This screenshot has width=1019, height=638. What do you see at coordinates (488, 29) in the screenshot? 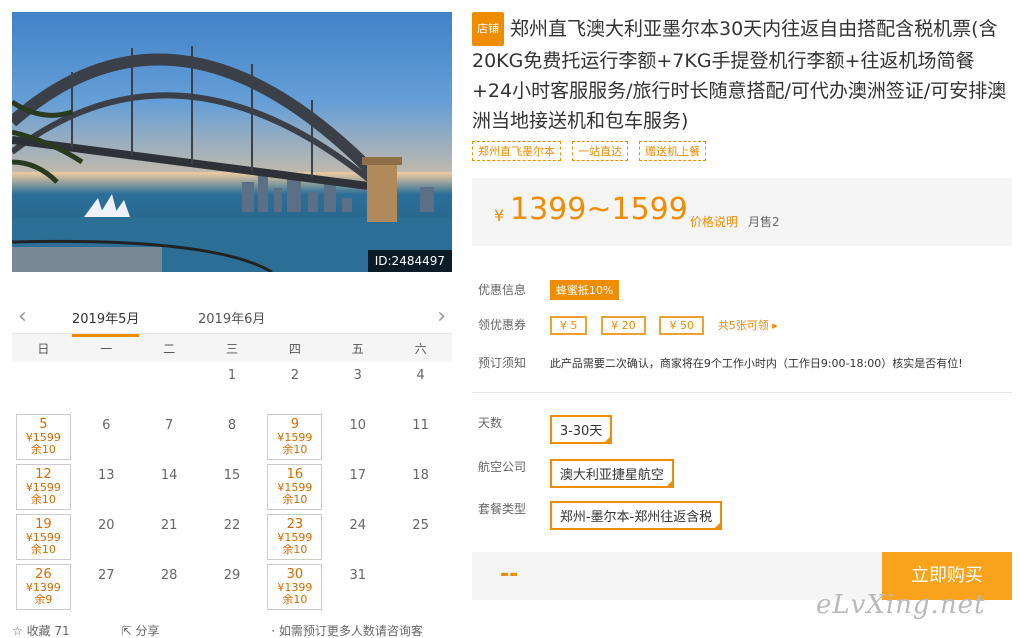
I see `shop-badge: 店铺` at bounding box center [488, 29].